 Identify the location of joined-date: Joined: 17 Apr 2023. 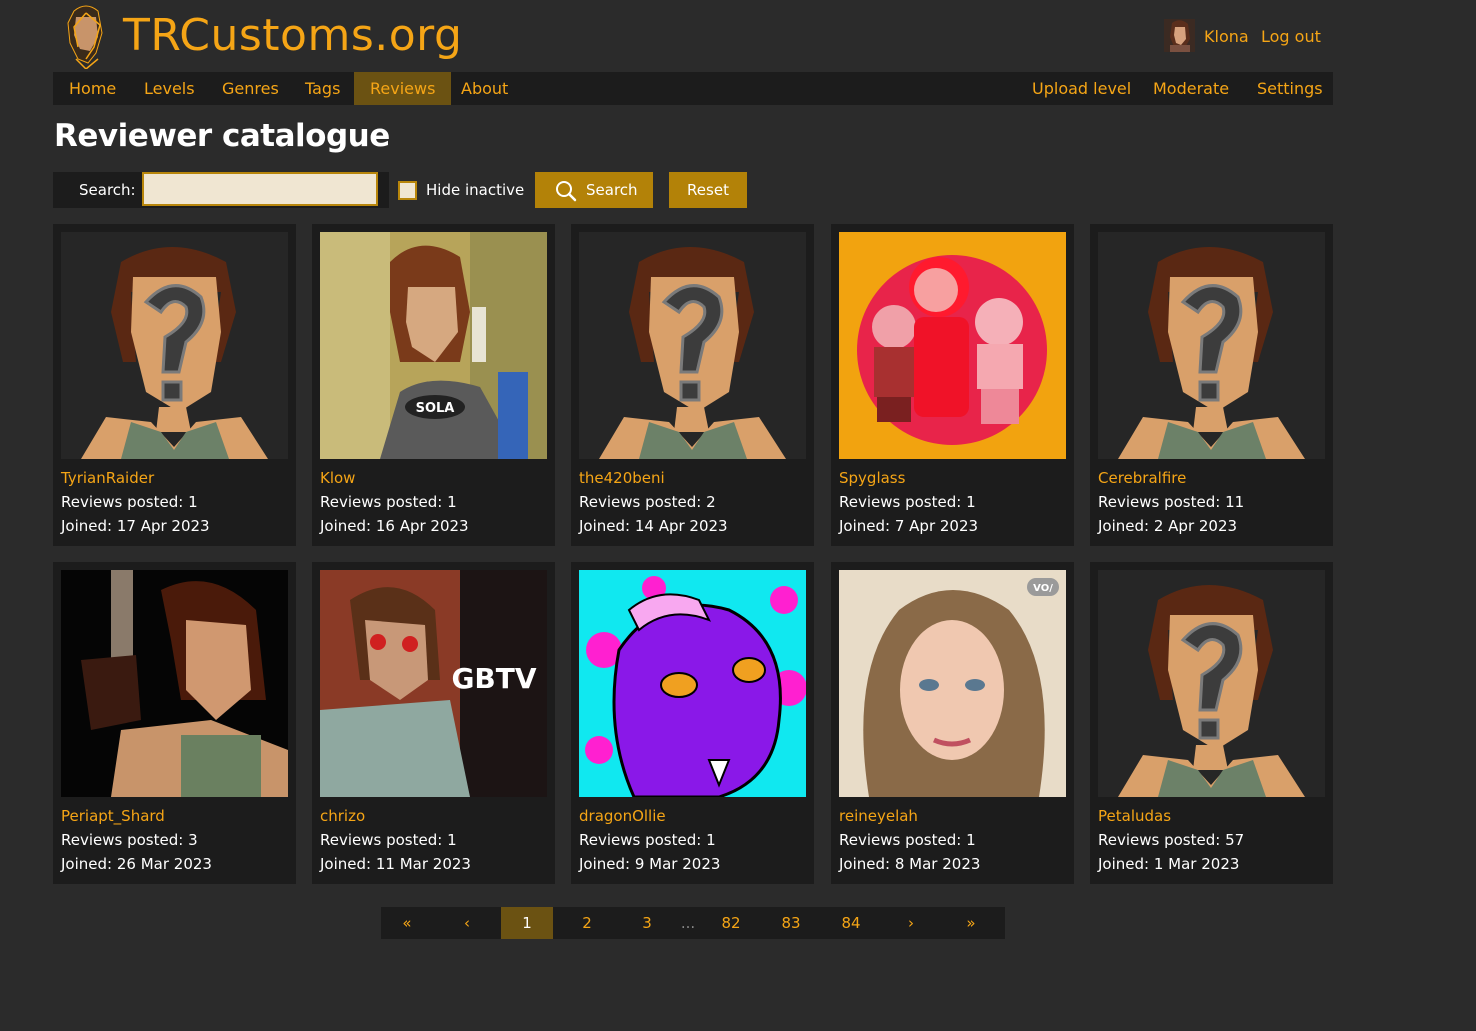
(135, 526).